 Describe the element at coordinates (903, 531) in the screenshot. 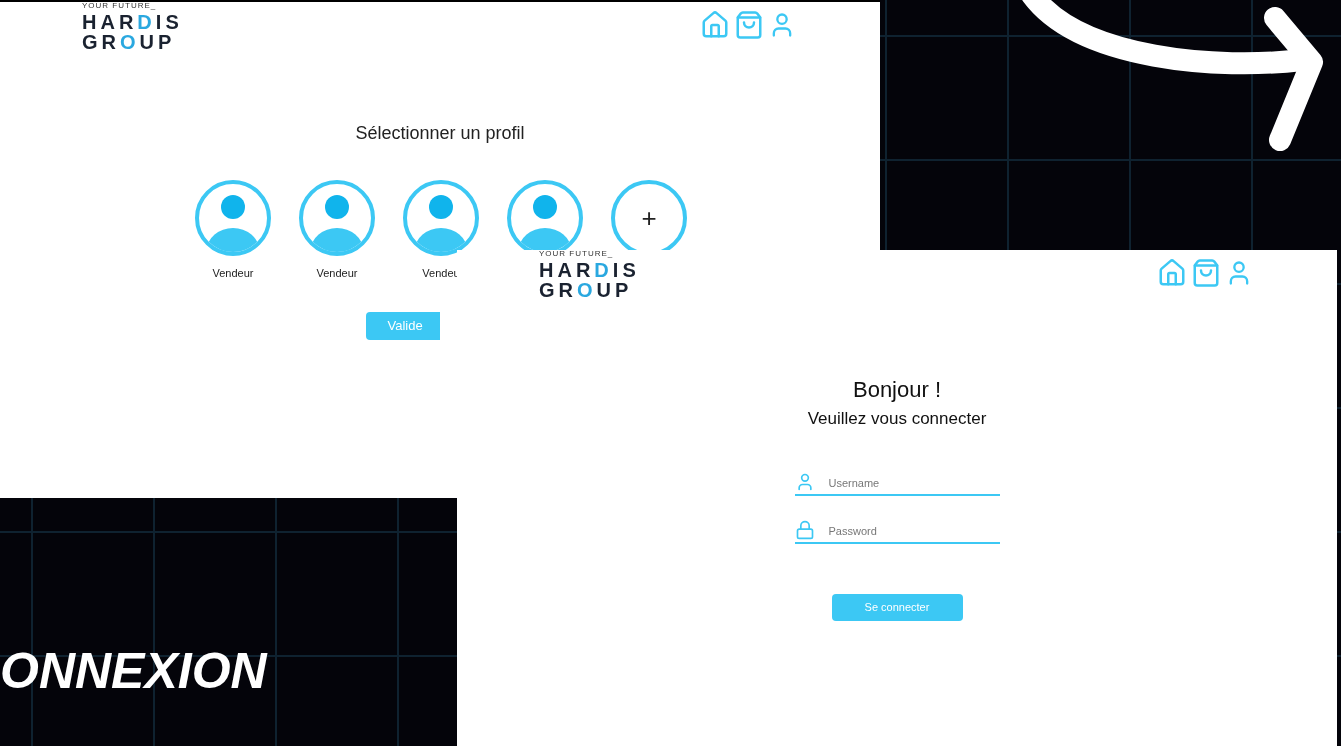

I see `password-field: Password` at that location.